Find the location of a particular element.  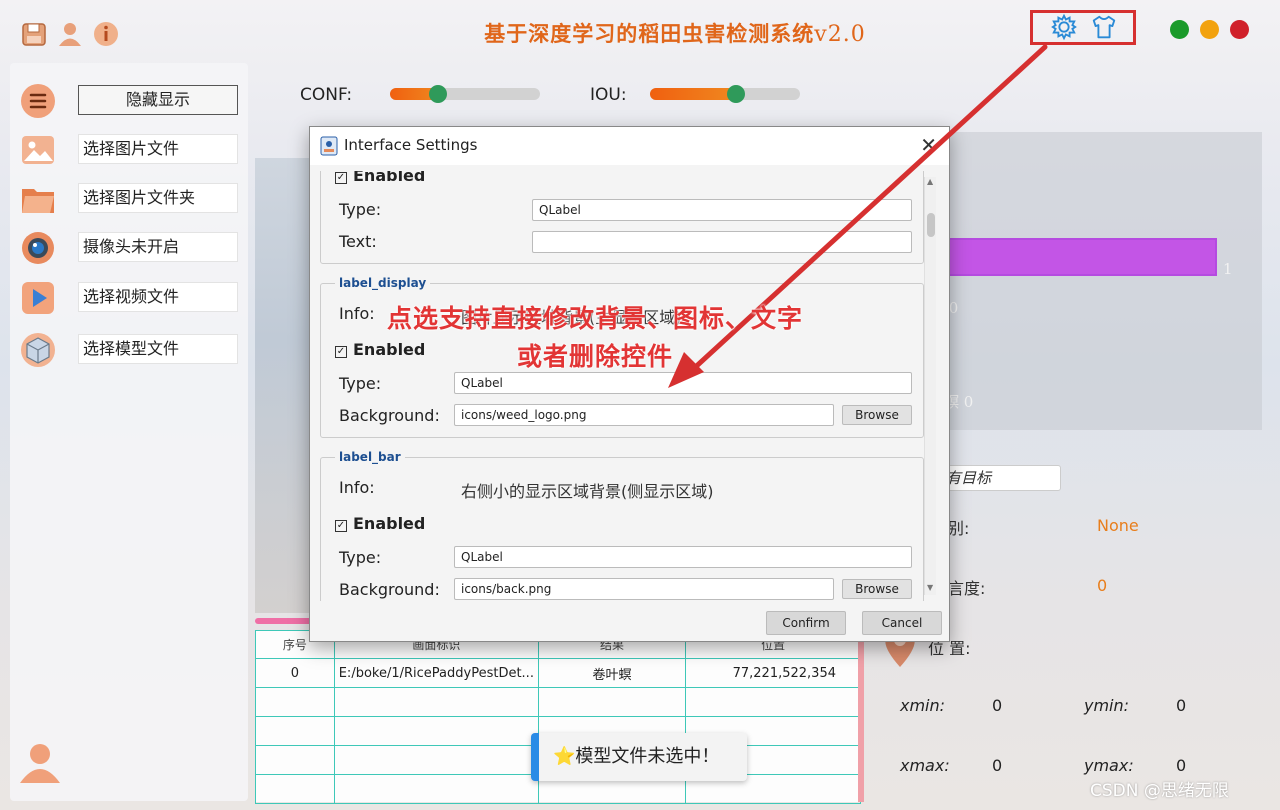

annotation-arrow is located at coordinates (858, 216).